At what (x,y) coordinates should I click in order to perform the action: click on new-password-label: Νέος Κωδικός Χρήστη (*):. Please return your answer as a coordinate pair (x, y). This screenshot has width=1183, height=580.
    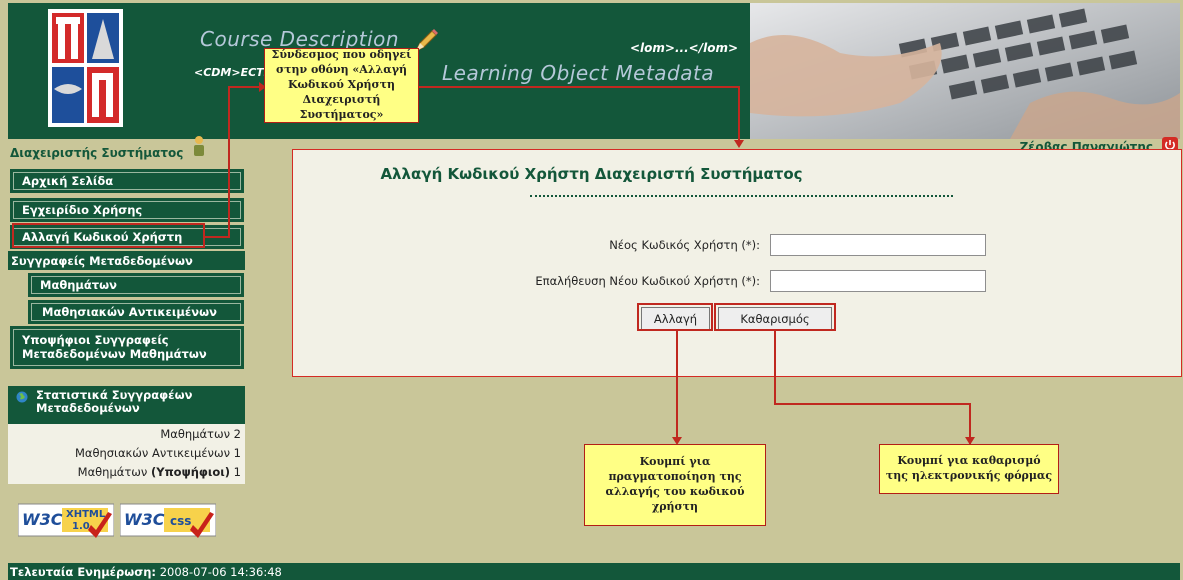
    Looking at the image, I should click on (684, 245).